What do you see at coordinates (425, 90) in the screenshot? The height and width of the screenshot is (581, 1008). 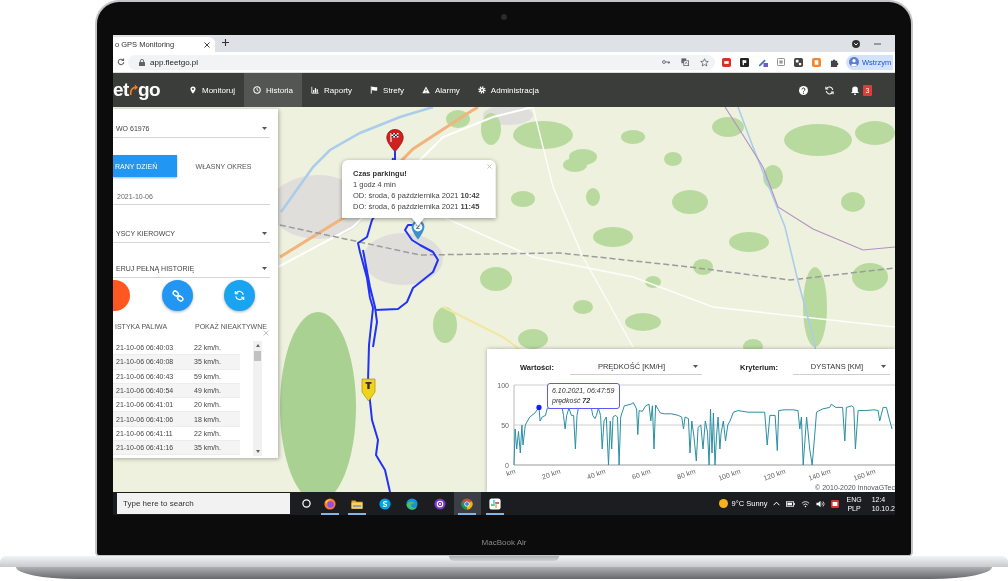 I see `warning-icon` at bounding box center [425, 90].